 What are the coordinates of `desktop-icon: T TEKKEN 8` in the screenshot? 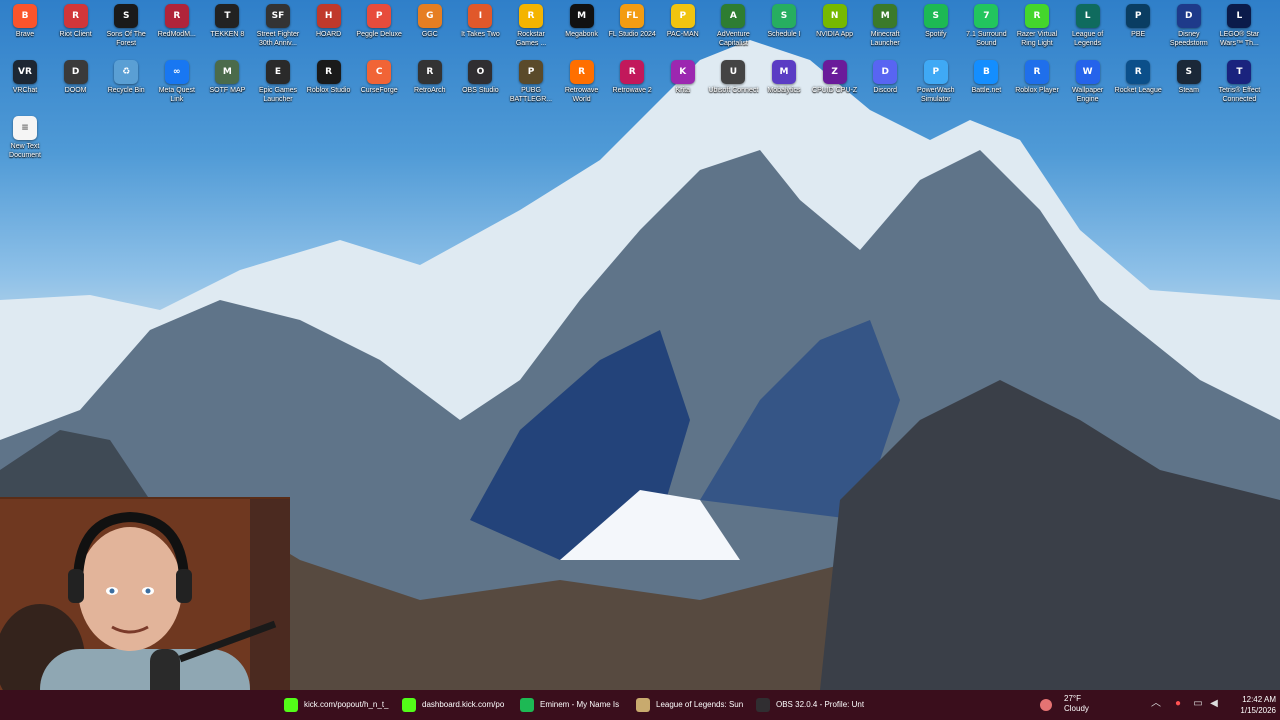 It's located at (227, 21).